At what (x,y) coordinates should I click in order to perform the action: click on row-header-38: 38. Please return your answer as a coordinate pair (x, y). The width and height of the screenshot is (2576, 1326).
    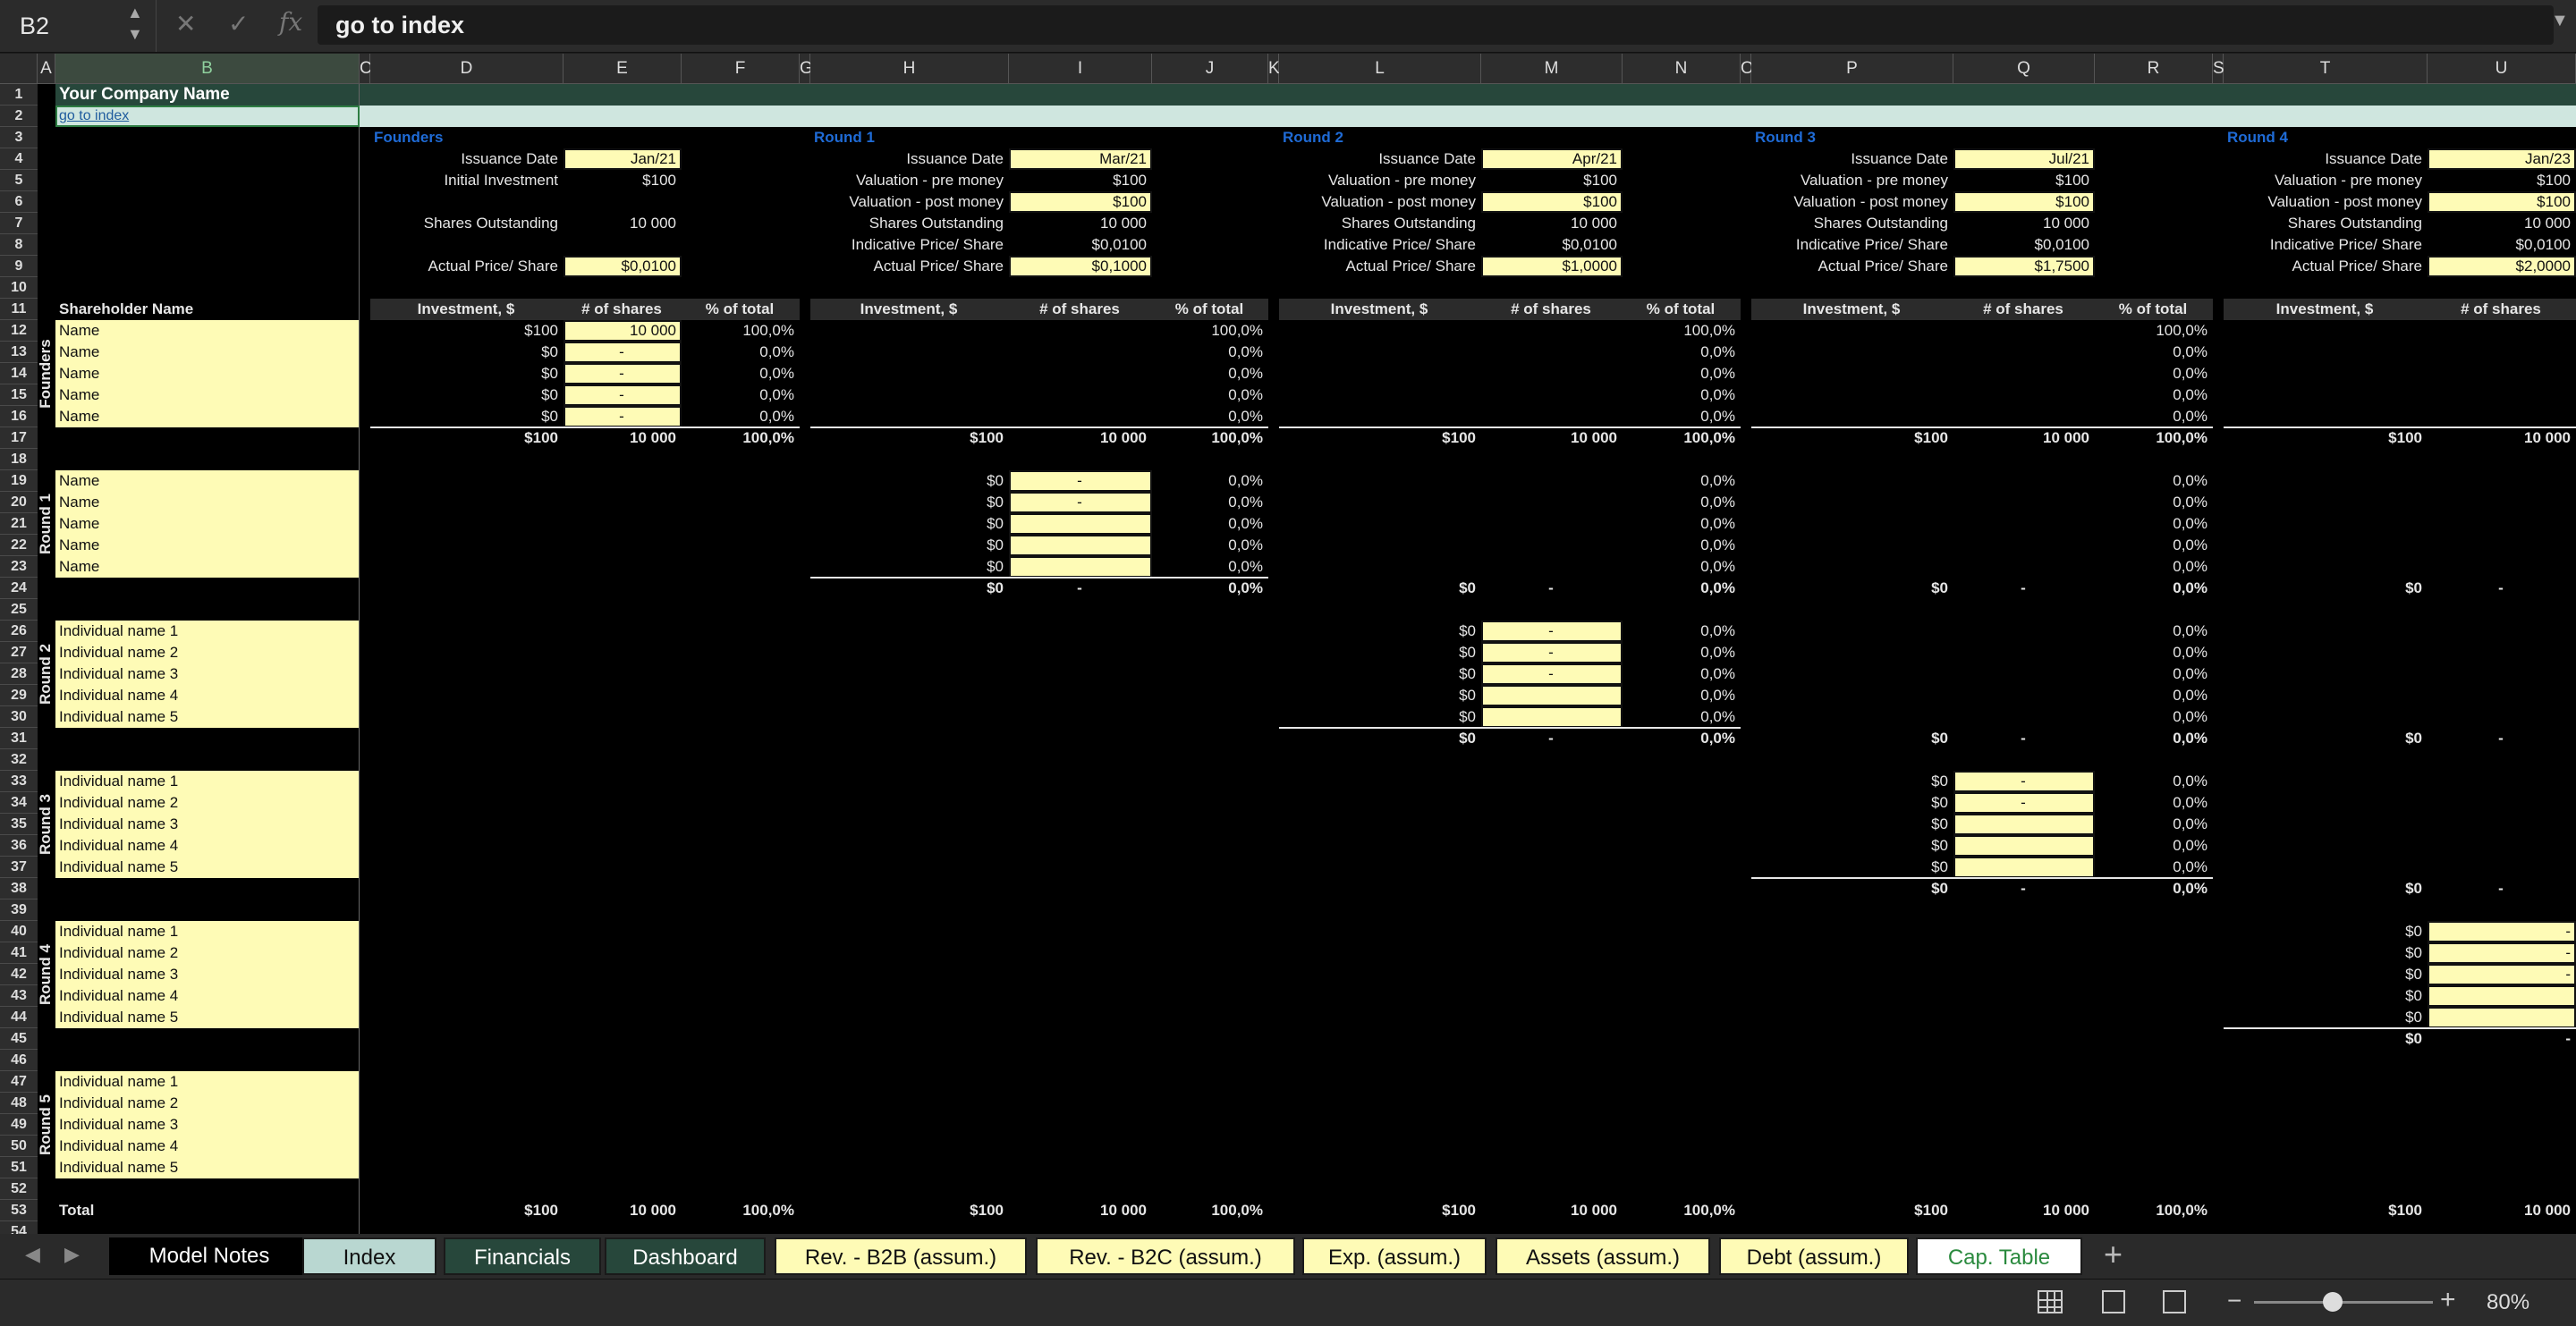
    Looking at the image, I should click on (19, 888).